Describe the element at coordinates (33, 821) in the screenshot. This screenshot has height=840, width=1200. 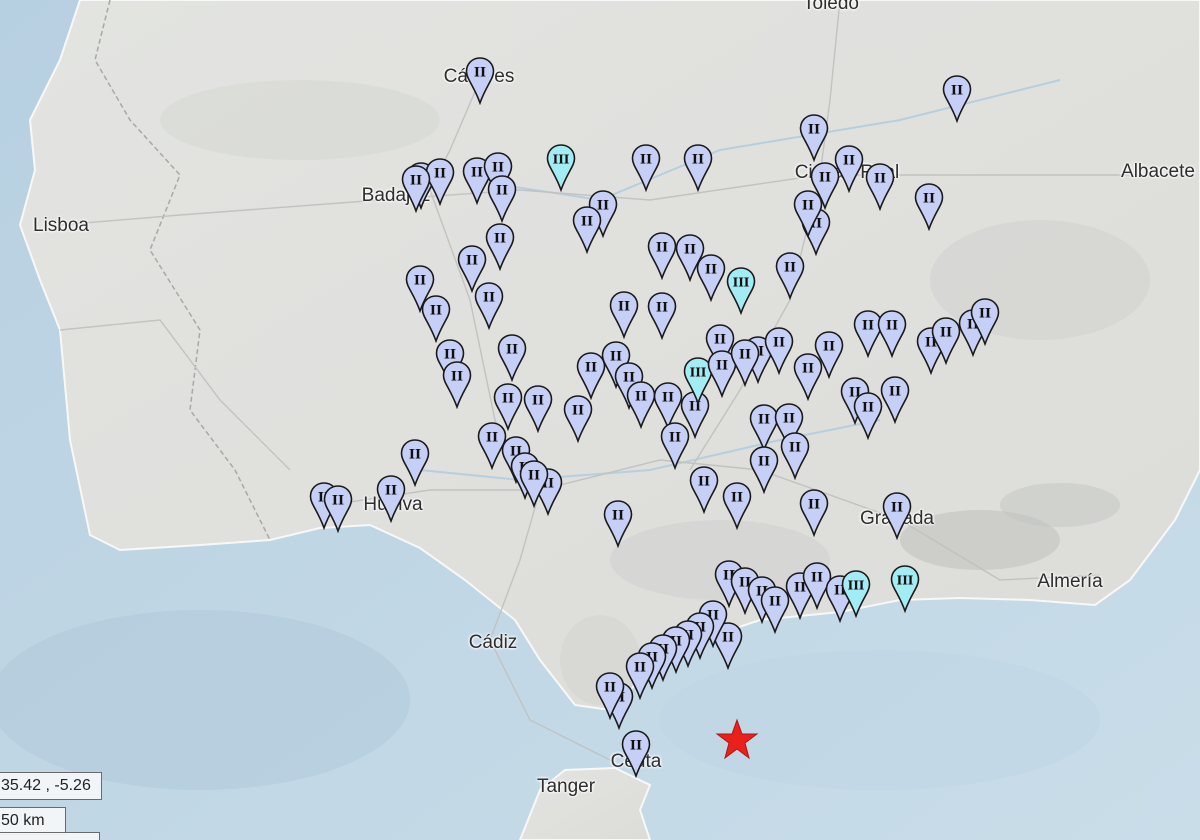
I see `scale-bar-label: 50 km` at that location.